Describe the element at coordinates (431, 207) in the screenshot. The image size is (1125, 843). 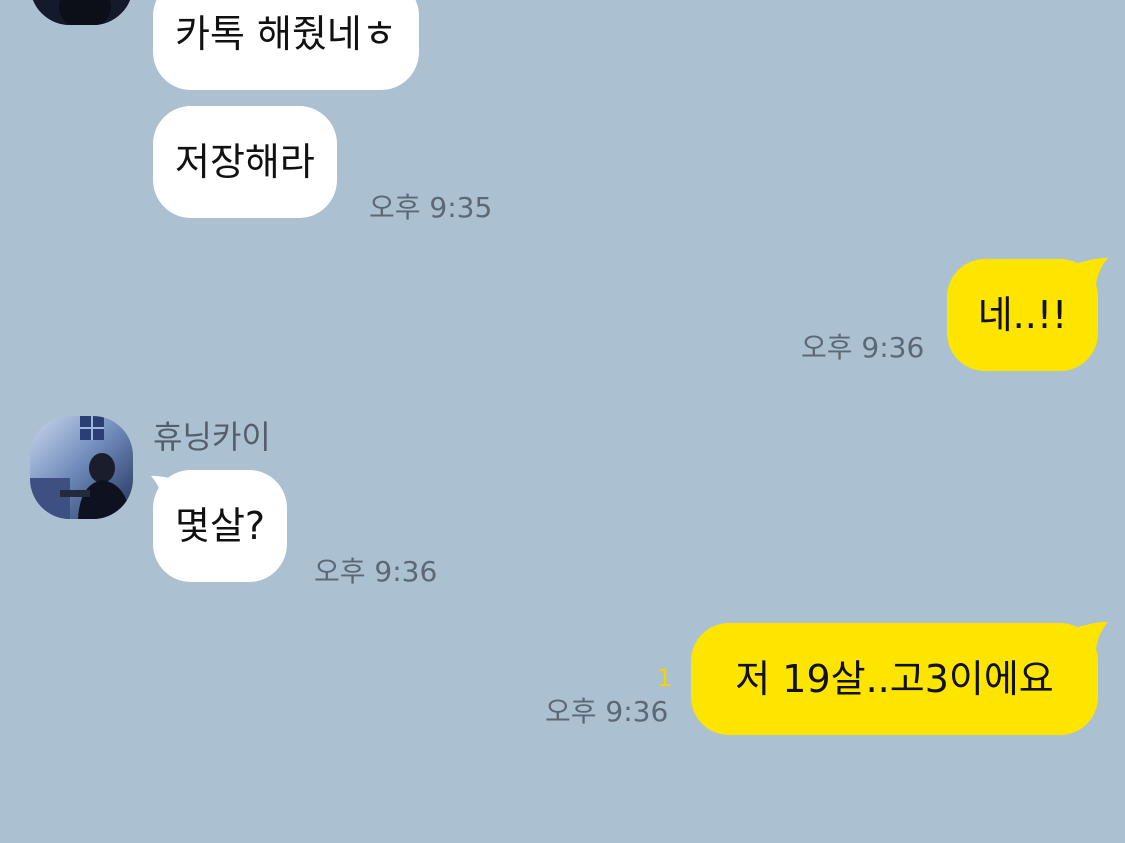
I see `message-timestamp: 오후 9:35` at that location.